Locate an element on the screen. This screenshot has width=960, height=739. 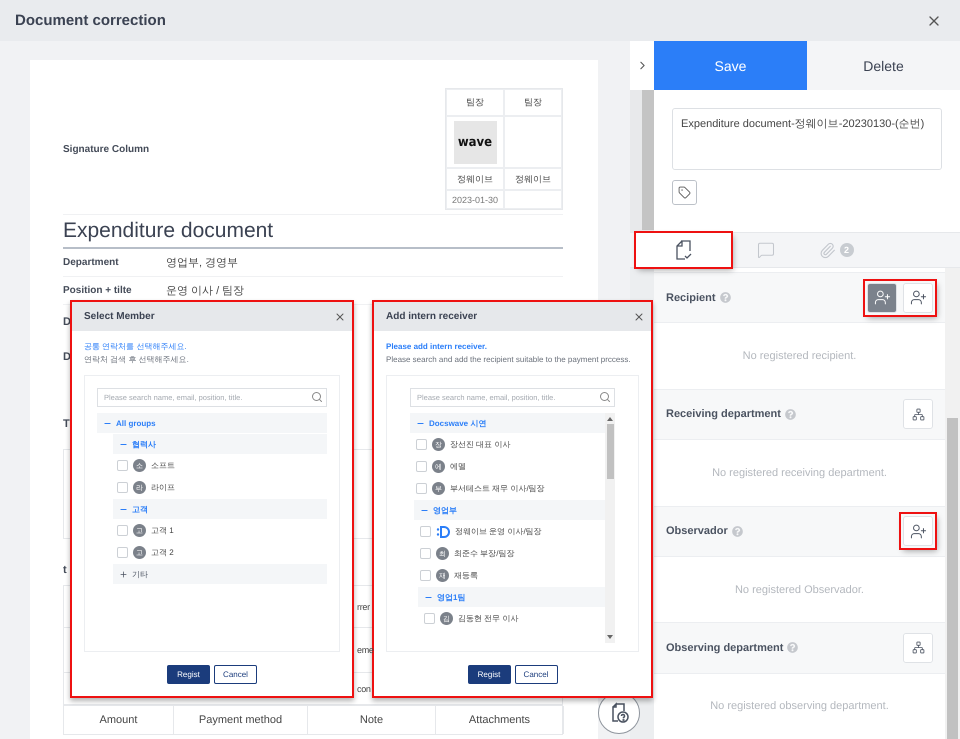
expand-icon is located at coordinates (123, 574).